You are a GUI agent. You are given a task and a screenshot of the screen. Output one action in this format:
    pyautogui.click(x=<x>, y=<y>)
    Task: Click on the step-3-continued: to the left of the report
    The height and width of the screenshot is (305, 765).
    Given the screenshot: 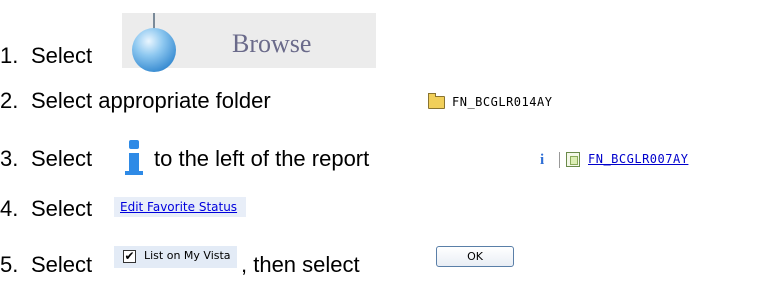 What is the action you would take?
    pyautogui.click(x=261, y=159)
    